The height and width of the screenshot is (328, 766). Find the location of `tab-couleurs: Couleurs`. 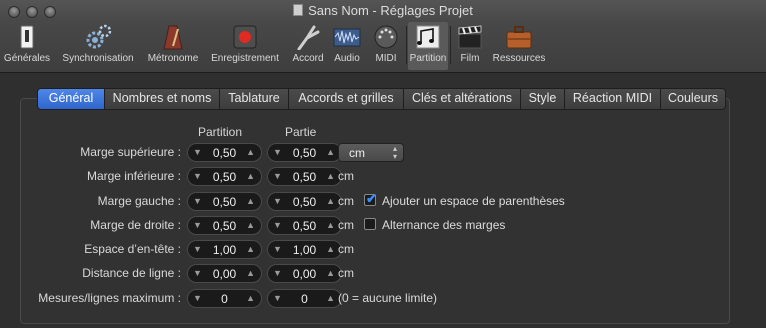

tab-couleurs: Couleurs is located at coordinates (693, 99).